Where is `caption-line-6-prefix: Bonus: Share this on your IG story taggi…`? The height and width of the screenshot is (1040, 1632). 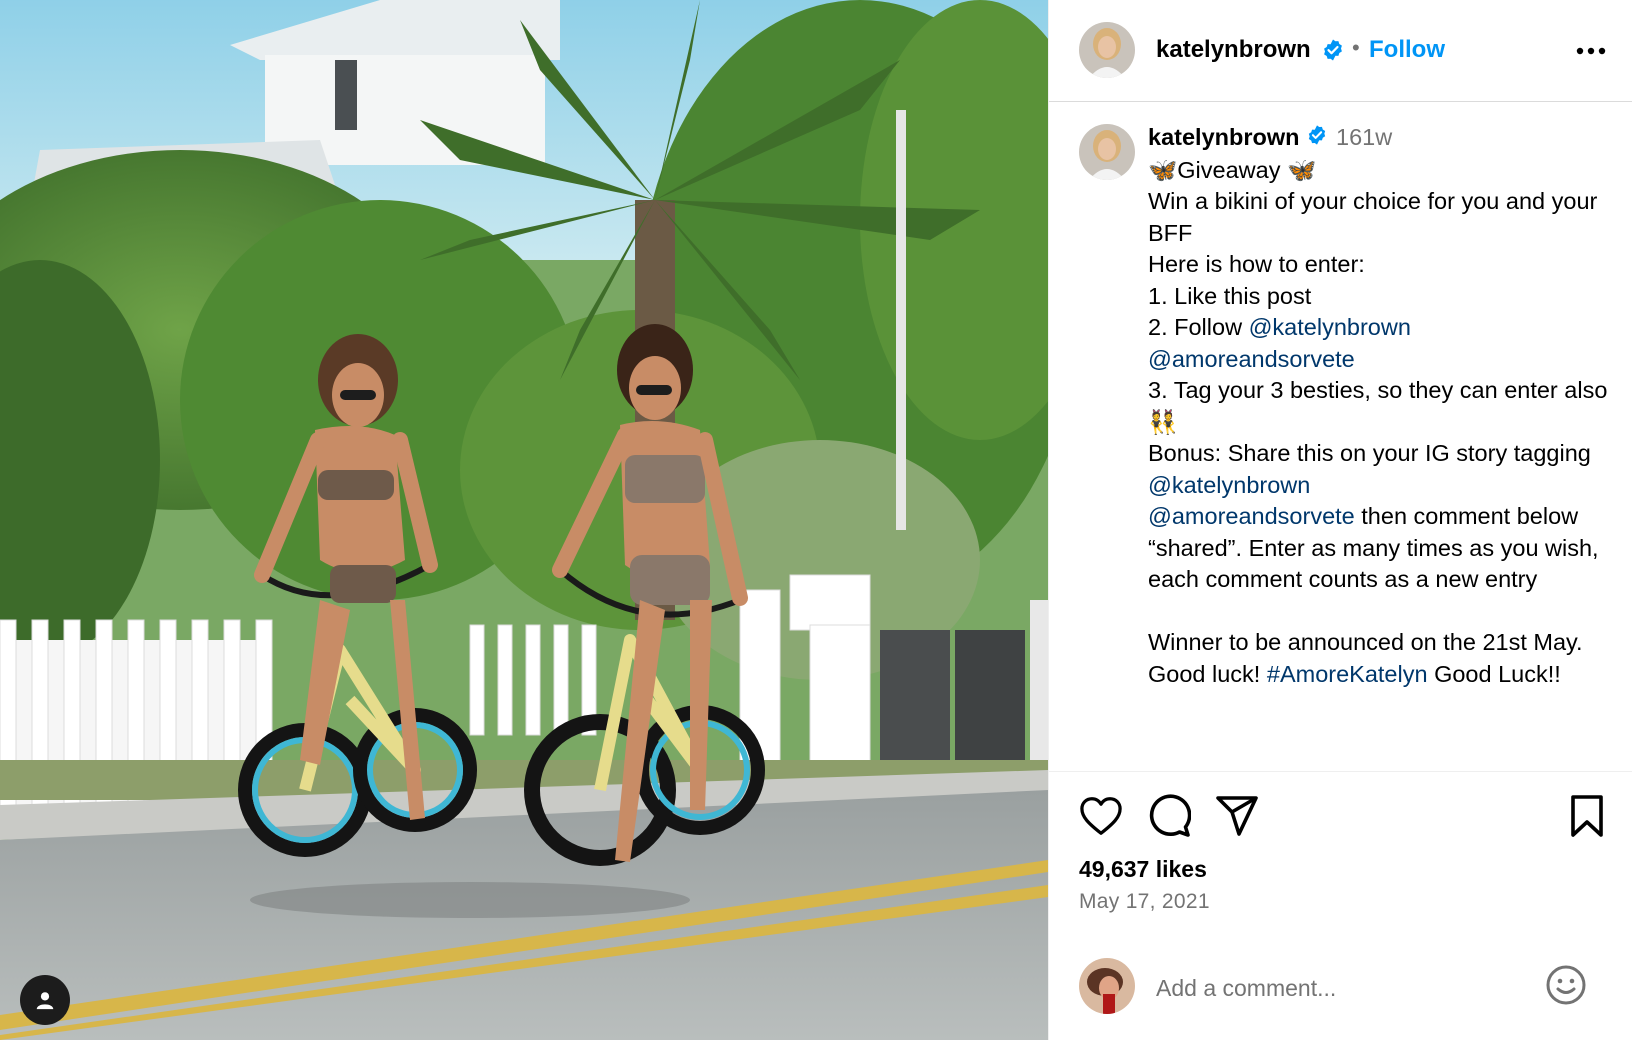
caption-line-6-prefix: Bonus: Share this on your IG story taggi… is located at coordinates (1373, 453).